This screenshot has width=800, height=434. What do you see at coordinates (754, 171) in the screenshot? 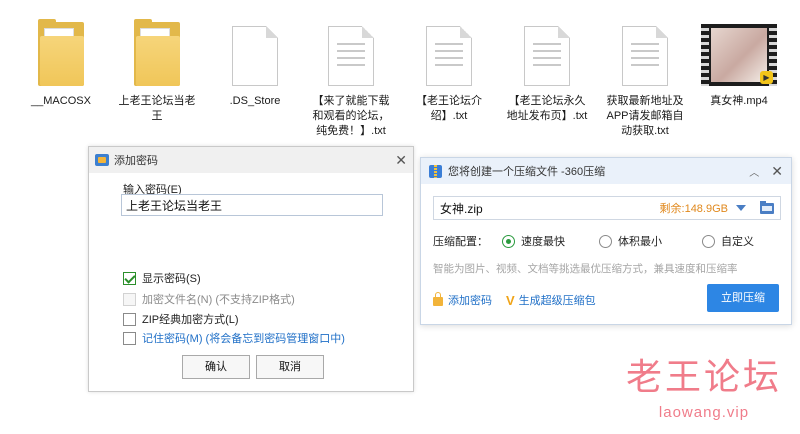
I see `chevron-up-icon: ︿` at bounding box center [754, 171].